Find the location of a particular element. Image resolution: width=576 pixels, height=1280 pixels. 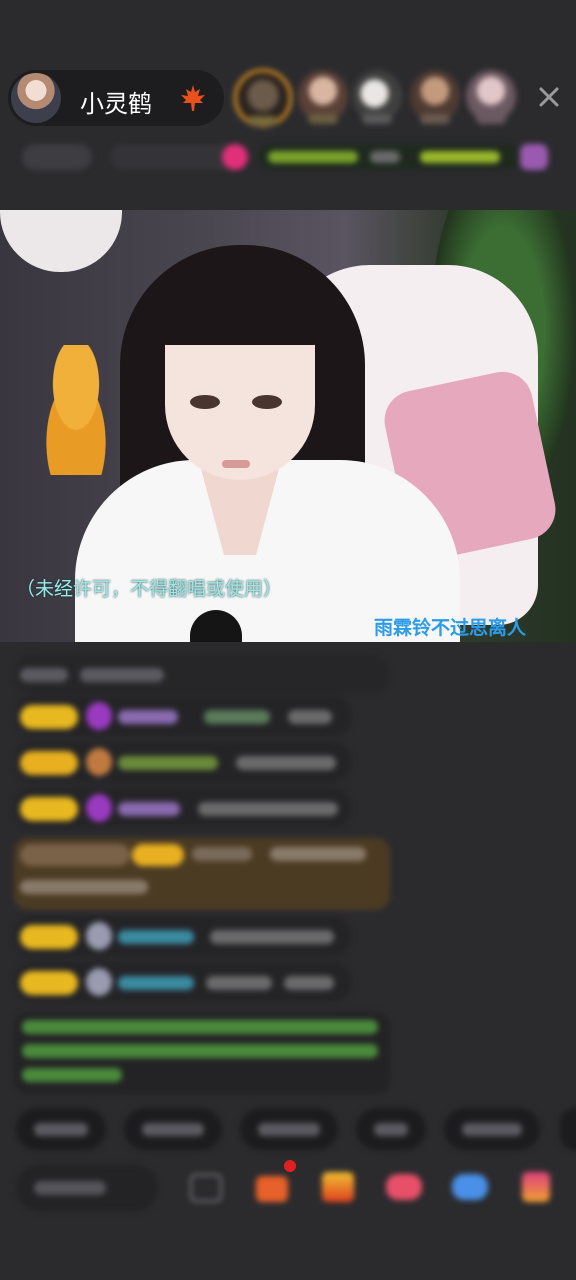

close-button is located at coordinates (549, 97).